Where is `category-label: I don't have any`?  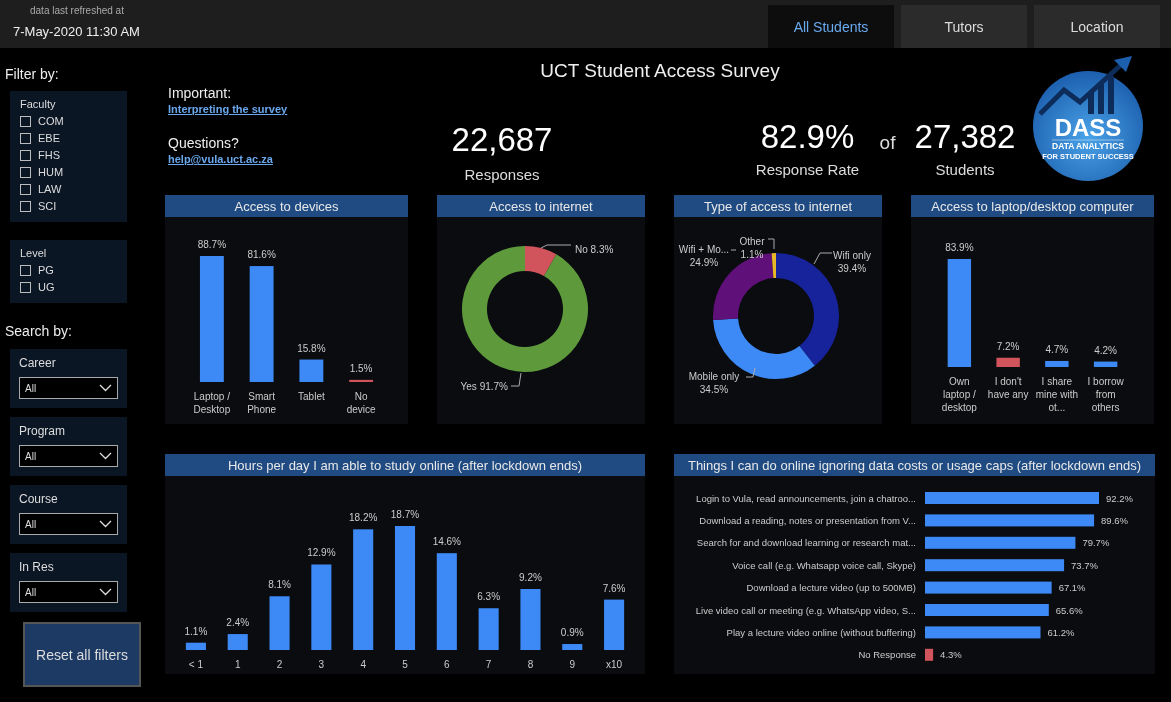
category-label: I don't have any is located at coordinates (1008, 388).